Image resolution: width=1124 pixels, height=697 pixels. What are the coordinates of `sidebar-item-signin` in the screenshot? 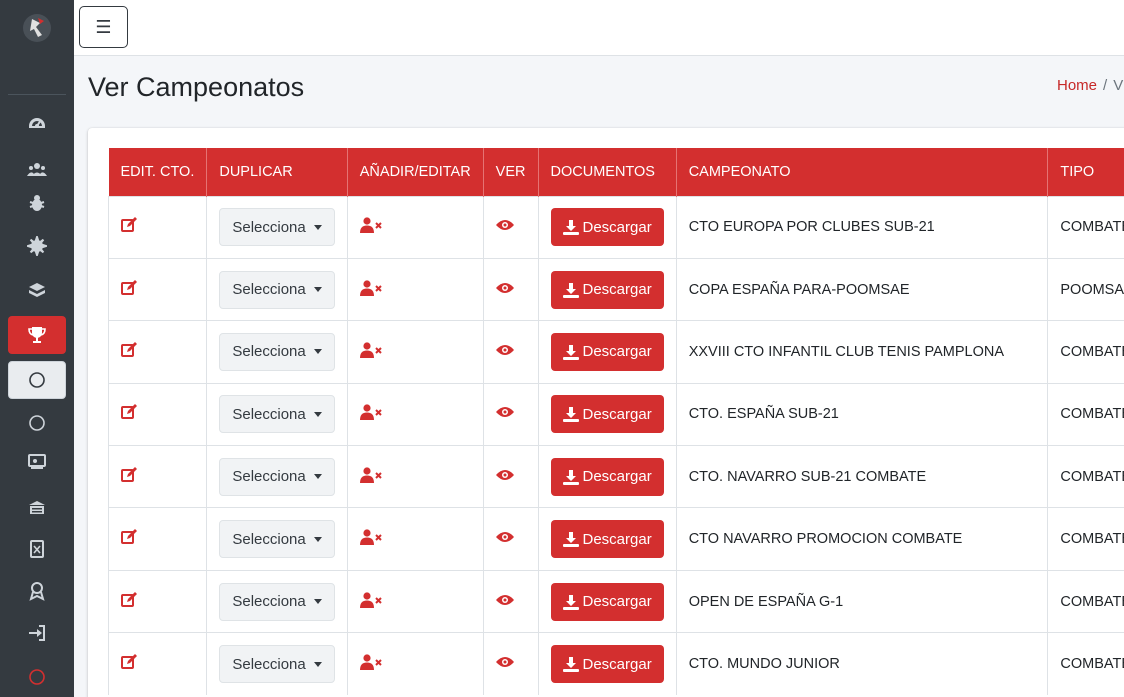 It's located at (37, 633).